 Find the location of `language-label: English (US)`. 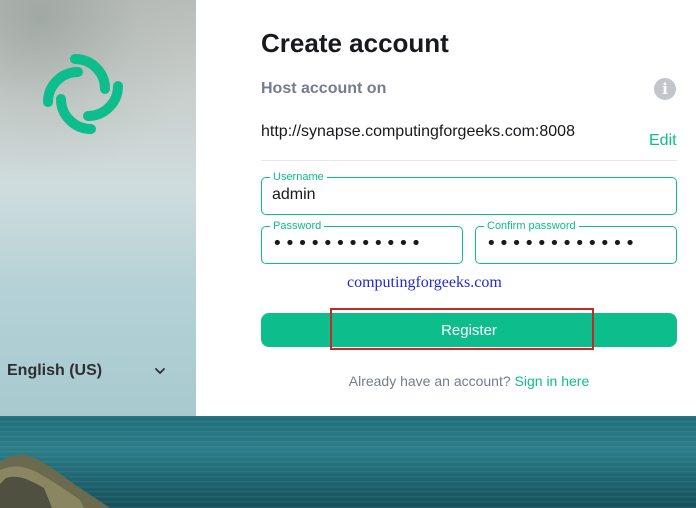

language-label: English (US) is located at coordinates (55, 370).